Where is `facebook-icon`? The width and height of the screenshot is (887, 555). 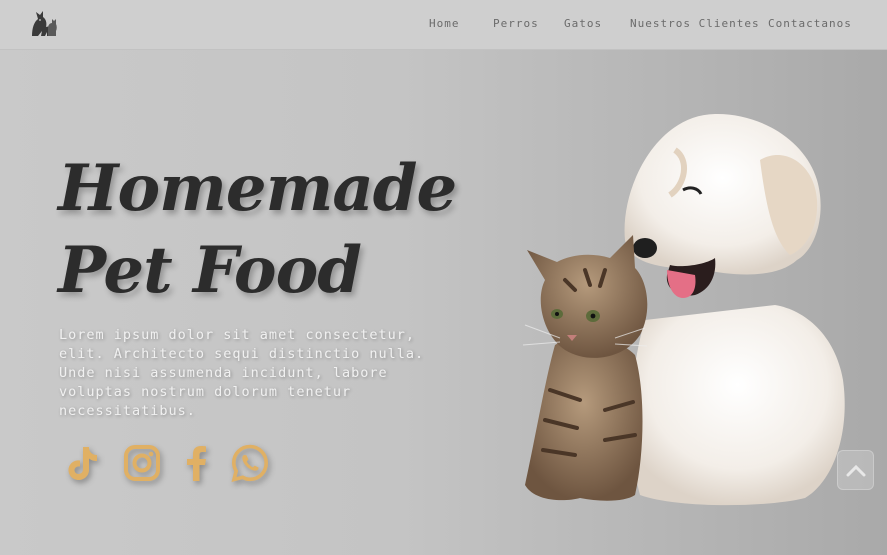 facebook-icon is located at coordinates (197, 463).